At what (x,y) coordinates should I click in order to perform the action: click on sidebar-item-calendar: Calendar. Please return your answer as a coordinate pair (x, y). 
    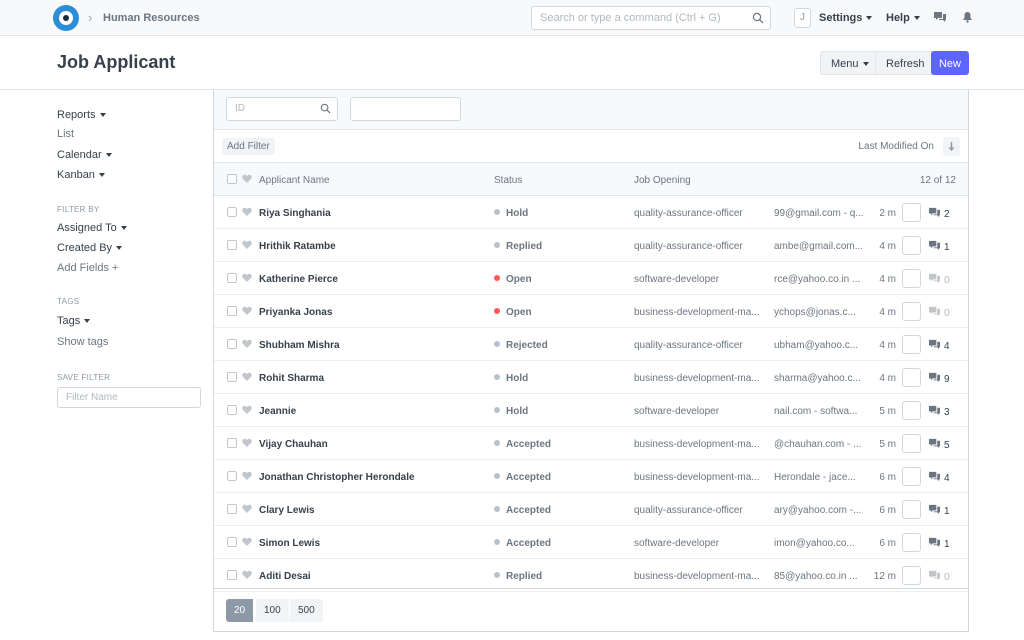
    Looking at the image, I should click on (84, 155).